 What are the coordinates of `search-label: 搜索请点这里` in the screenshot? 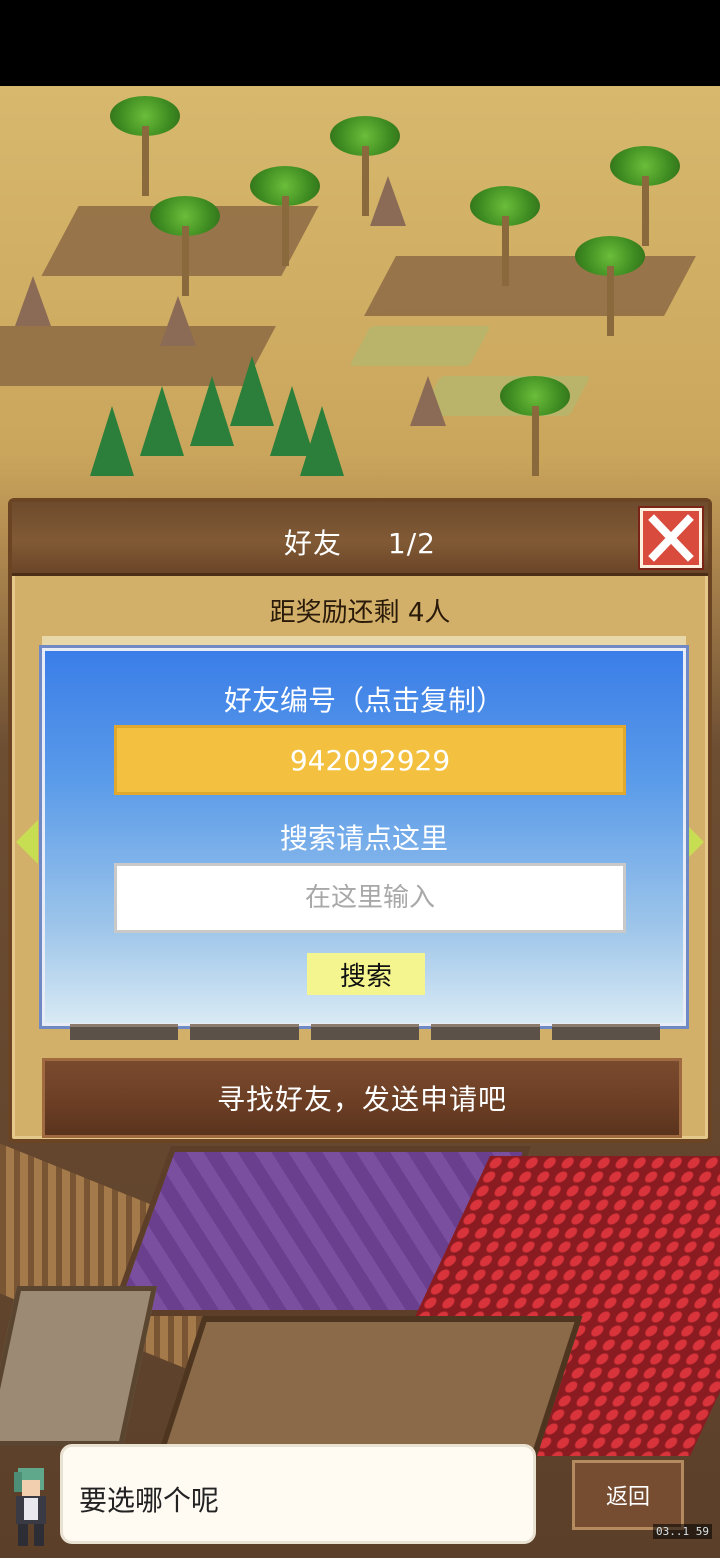 It's located at (363, 838).